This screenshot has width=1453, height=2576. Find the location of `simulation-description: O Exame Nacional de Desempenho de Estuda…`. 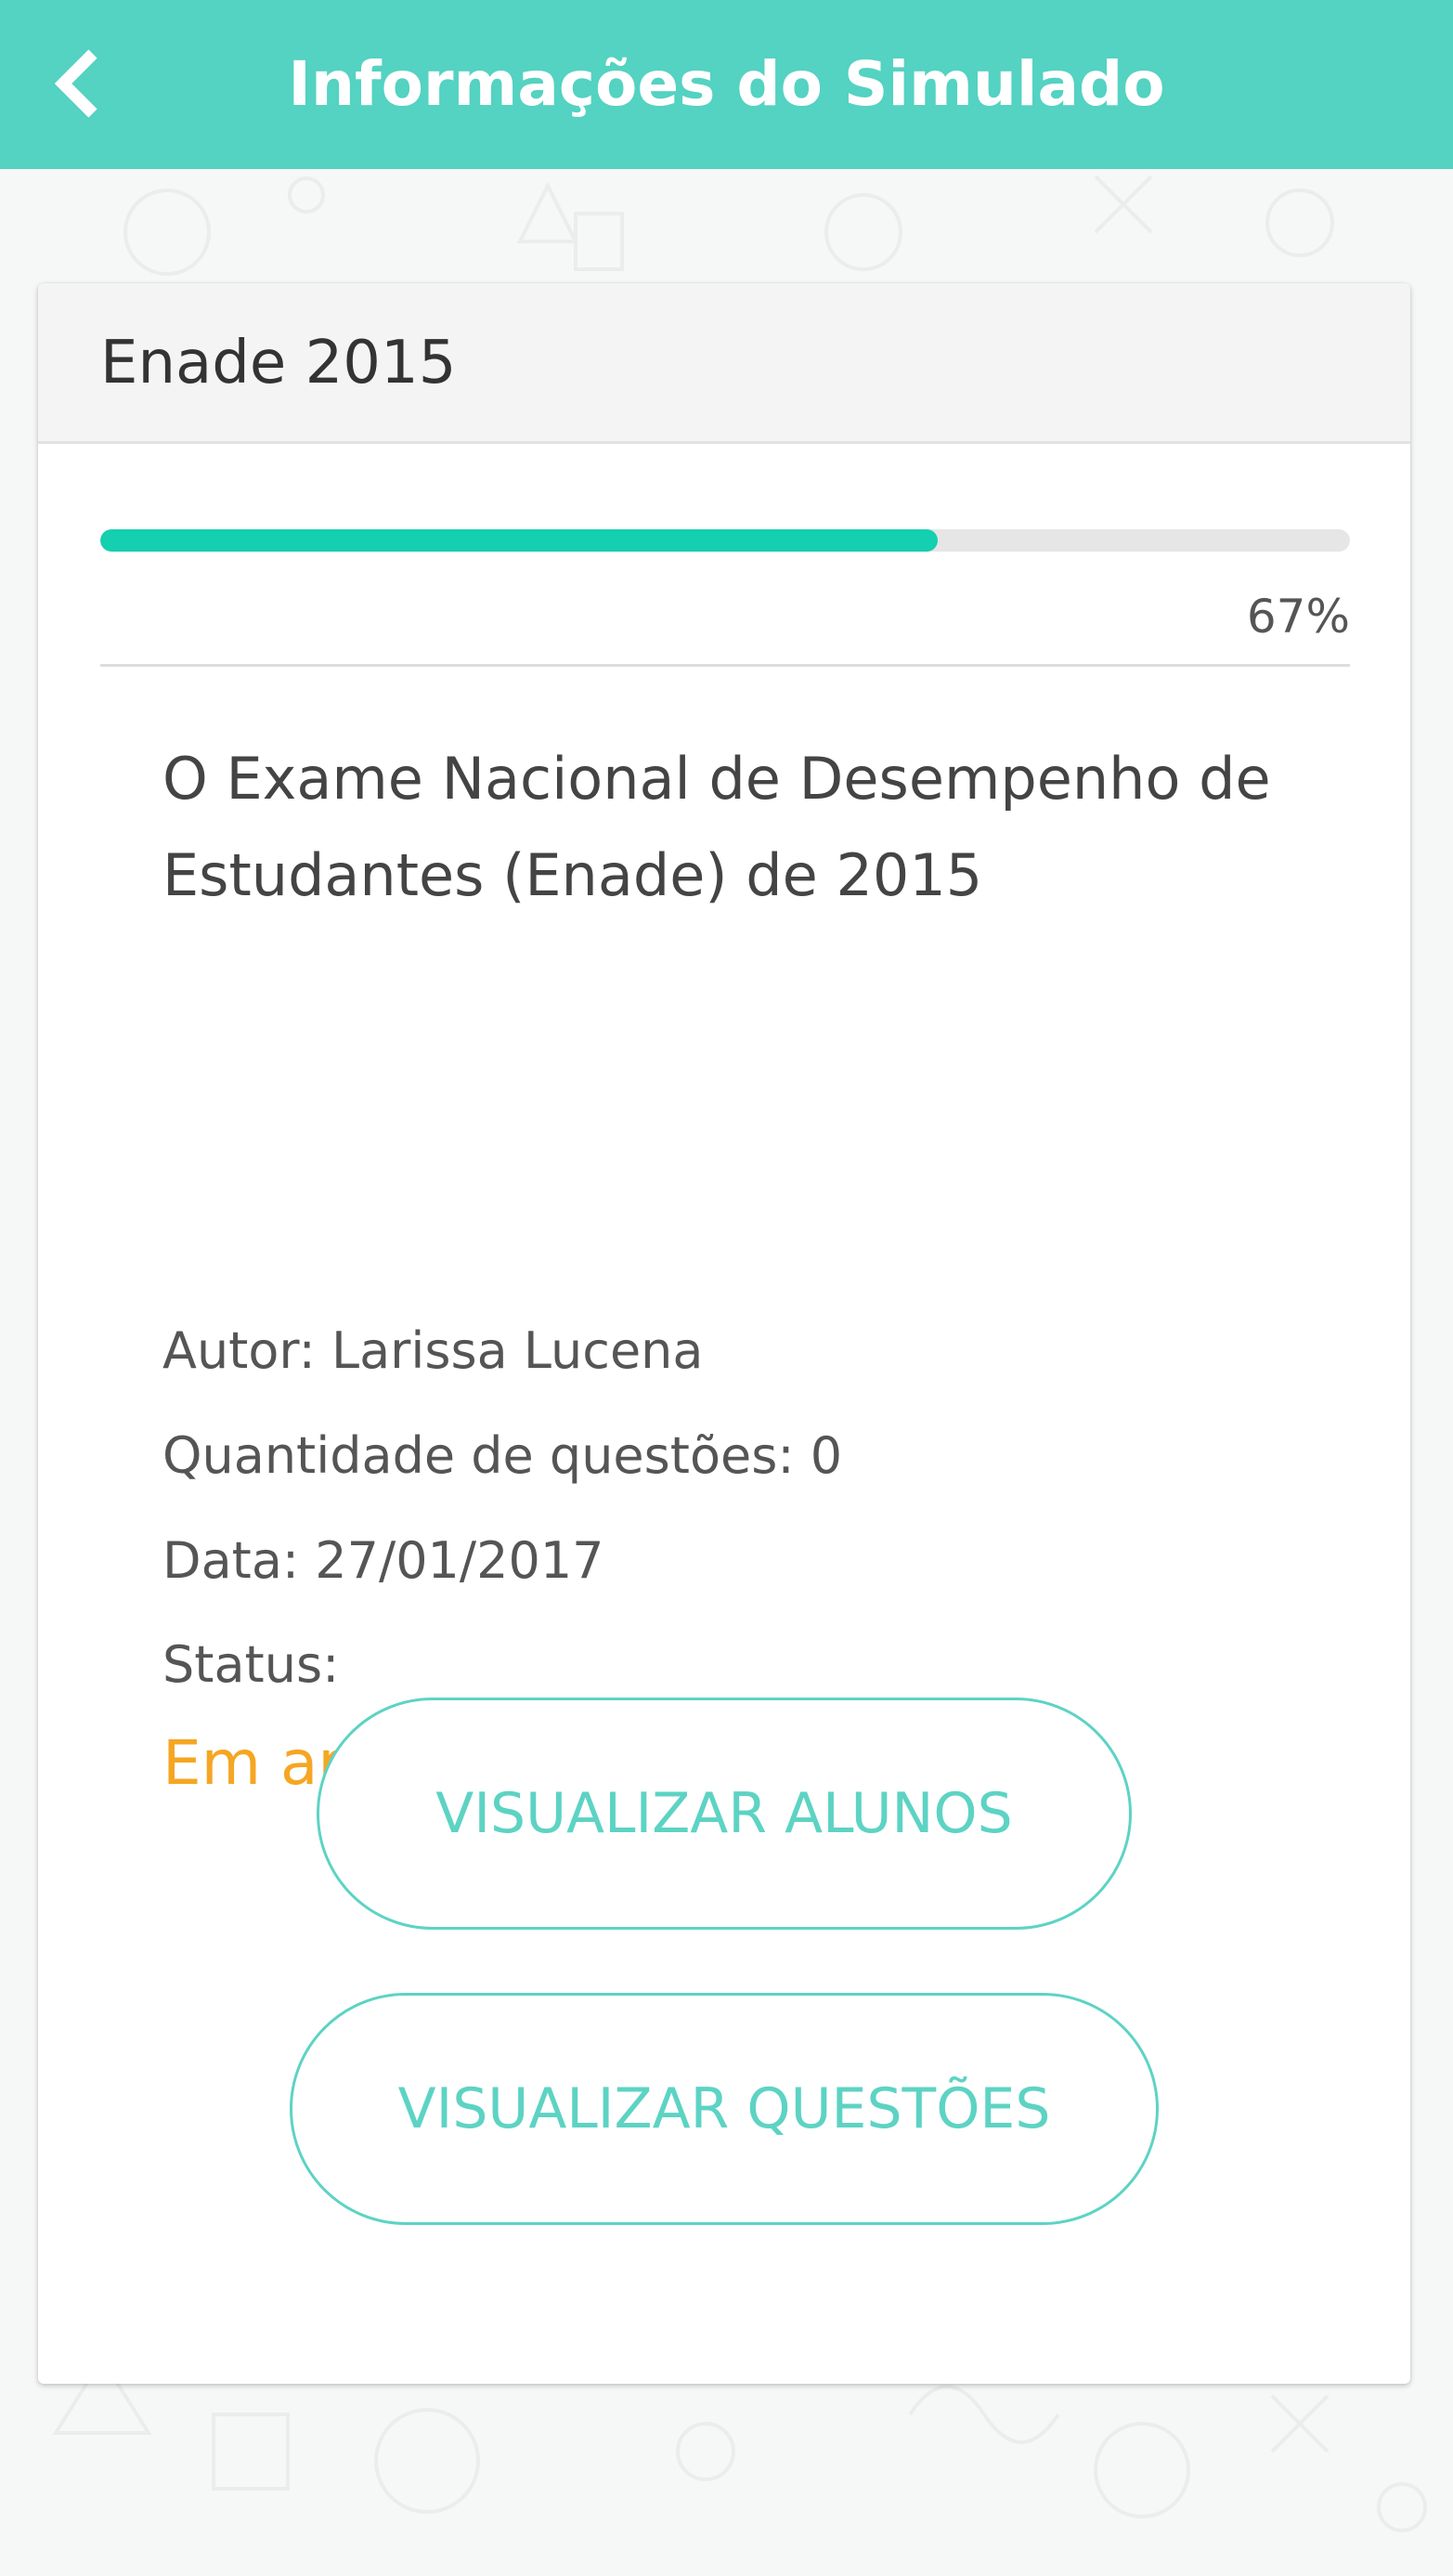

simulation-description: O Exame Nacional de Desempenho de Estuda… is located at coordinates (716, 827).